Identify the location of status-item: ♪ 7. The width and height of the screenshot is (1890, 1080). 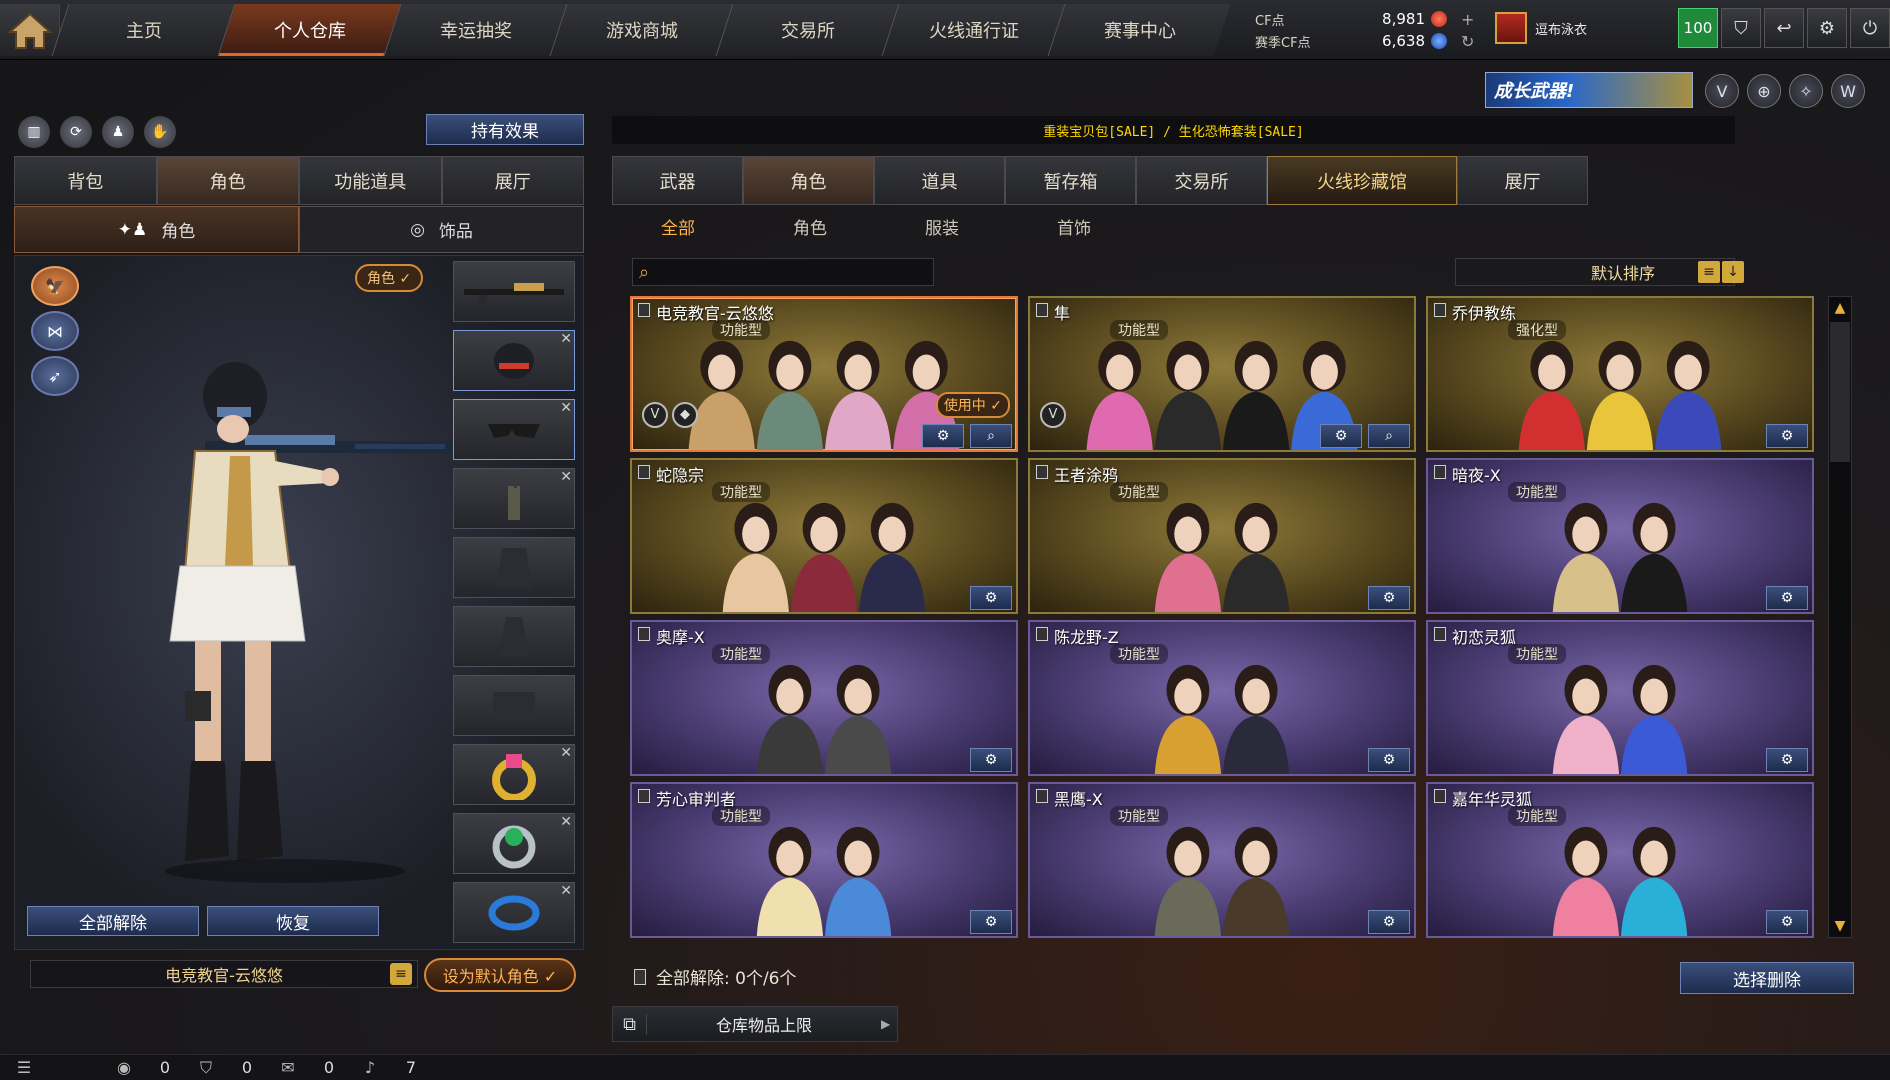
(394, 1068).